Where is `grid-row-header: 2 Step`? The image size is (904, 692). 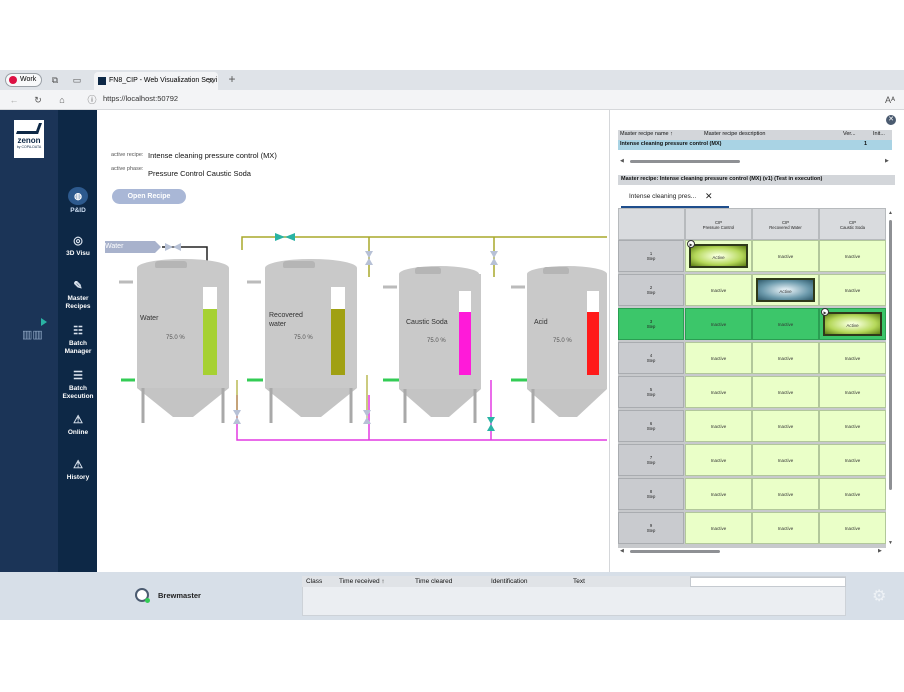 grid-row-header: 2 Step is located at coordinates (651, 290).